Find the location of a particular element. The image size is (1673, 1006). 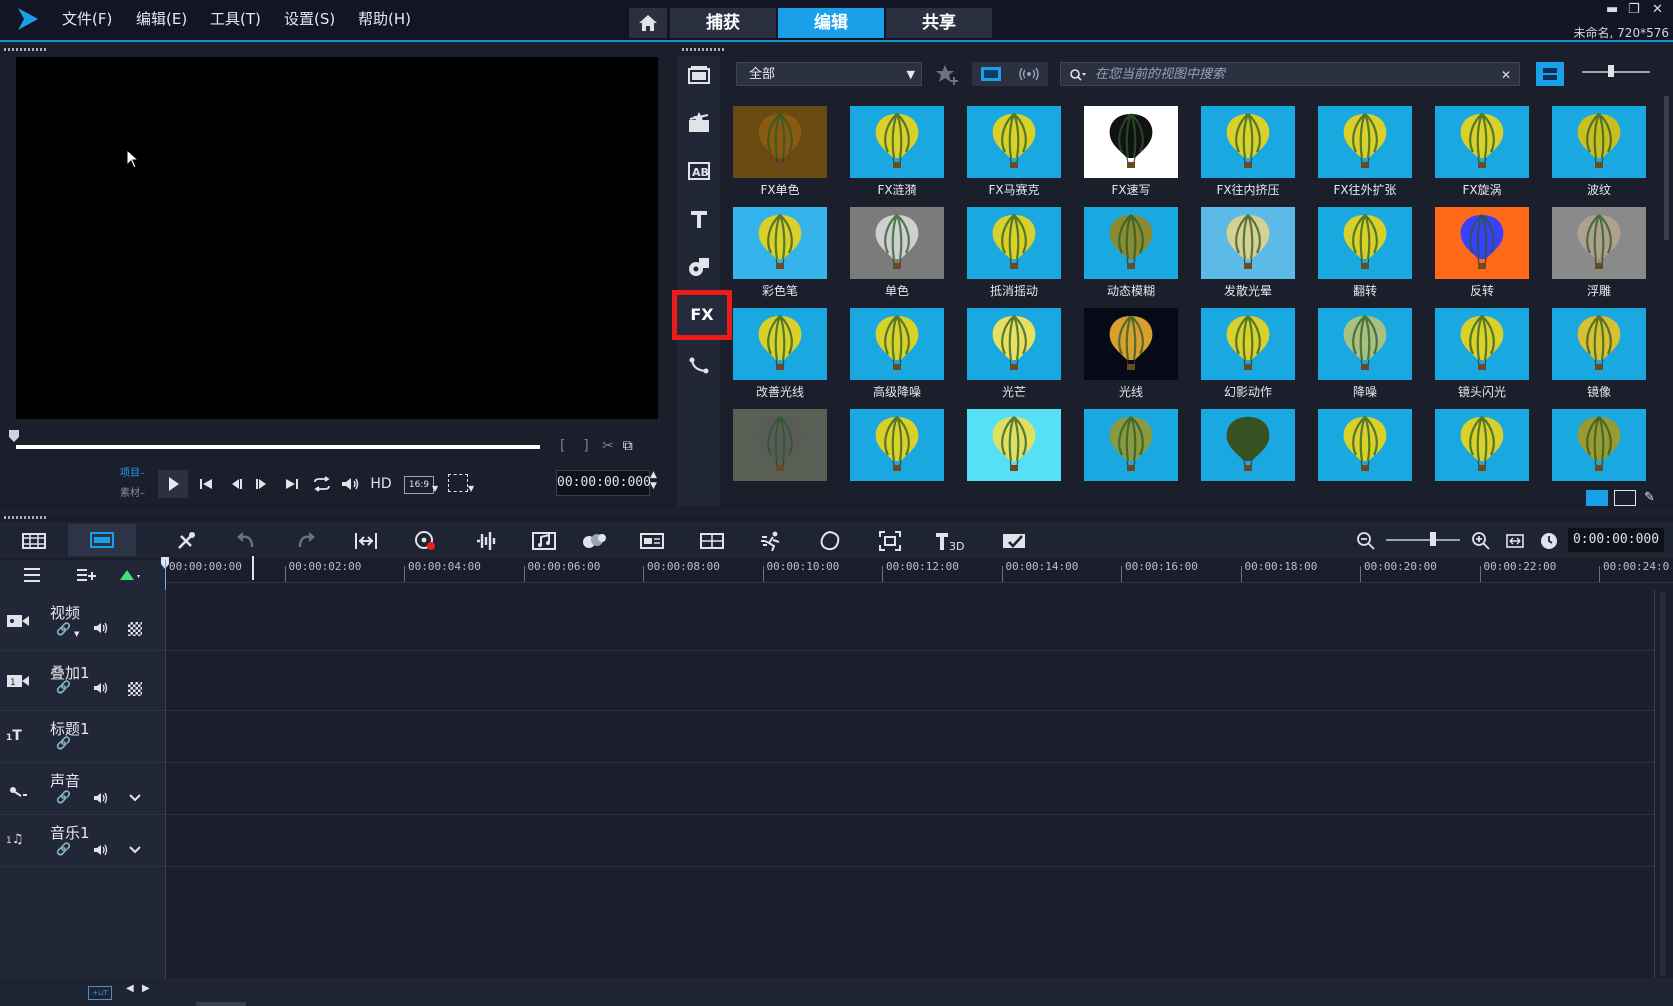

zoom-in-icon is located at coordinates (1481, 541).